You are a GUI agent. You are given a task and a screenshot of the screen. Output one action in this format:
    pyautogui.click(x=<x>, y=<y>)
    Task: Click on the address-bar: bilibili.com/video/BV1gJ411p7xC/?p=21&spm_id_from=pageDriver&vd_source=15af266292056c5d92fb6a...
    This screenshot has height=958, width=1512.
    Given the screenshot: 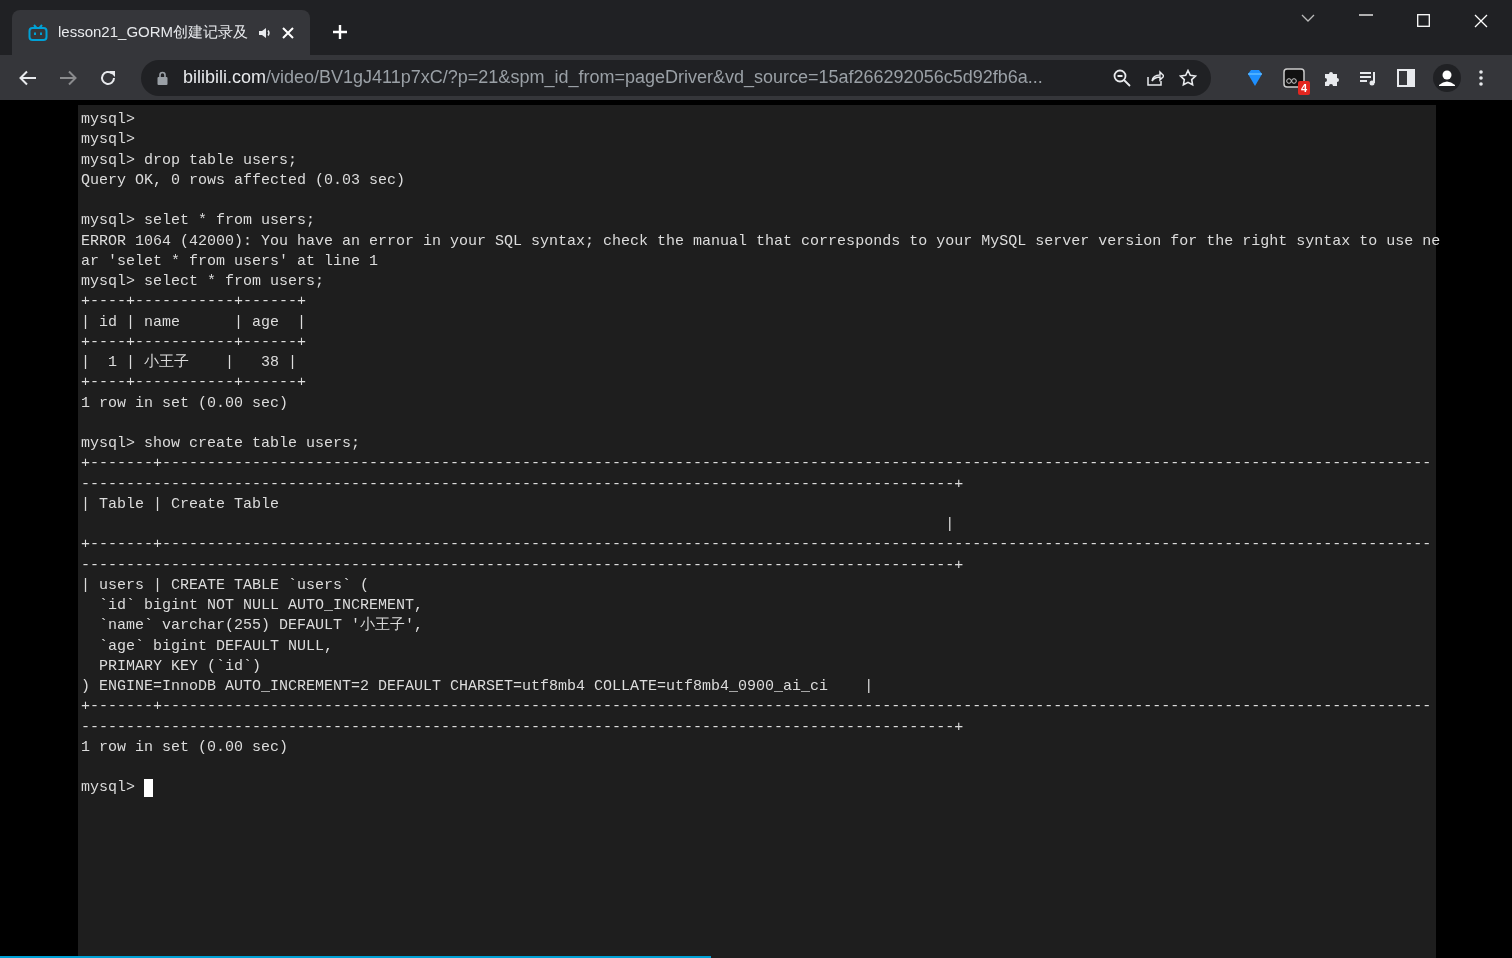 What is the action you would take?
    pyautogui.click(x=676, y=77)
    